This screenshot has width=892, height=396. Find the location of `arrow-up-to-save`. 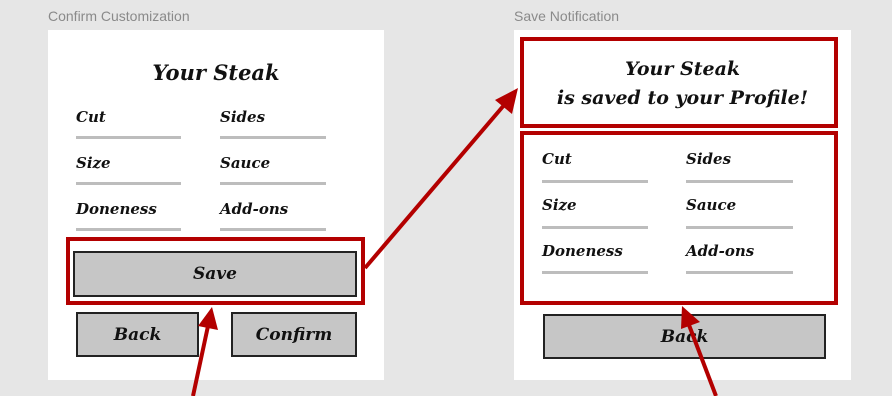

arrow-up-to-save is located at coordinates (200, 360).